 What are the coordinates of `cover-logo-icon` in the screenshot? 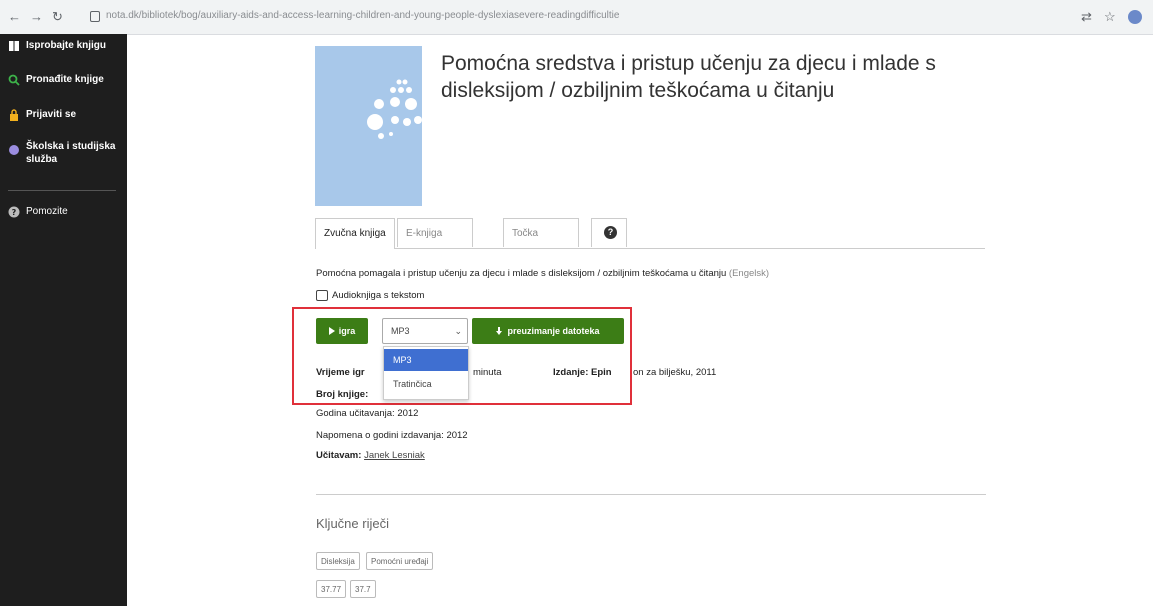 It's located at (394, 109).